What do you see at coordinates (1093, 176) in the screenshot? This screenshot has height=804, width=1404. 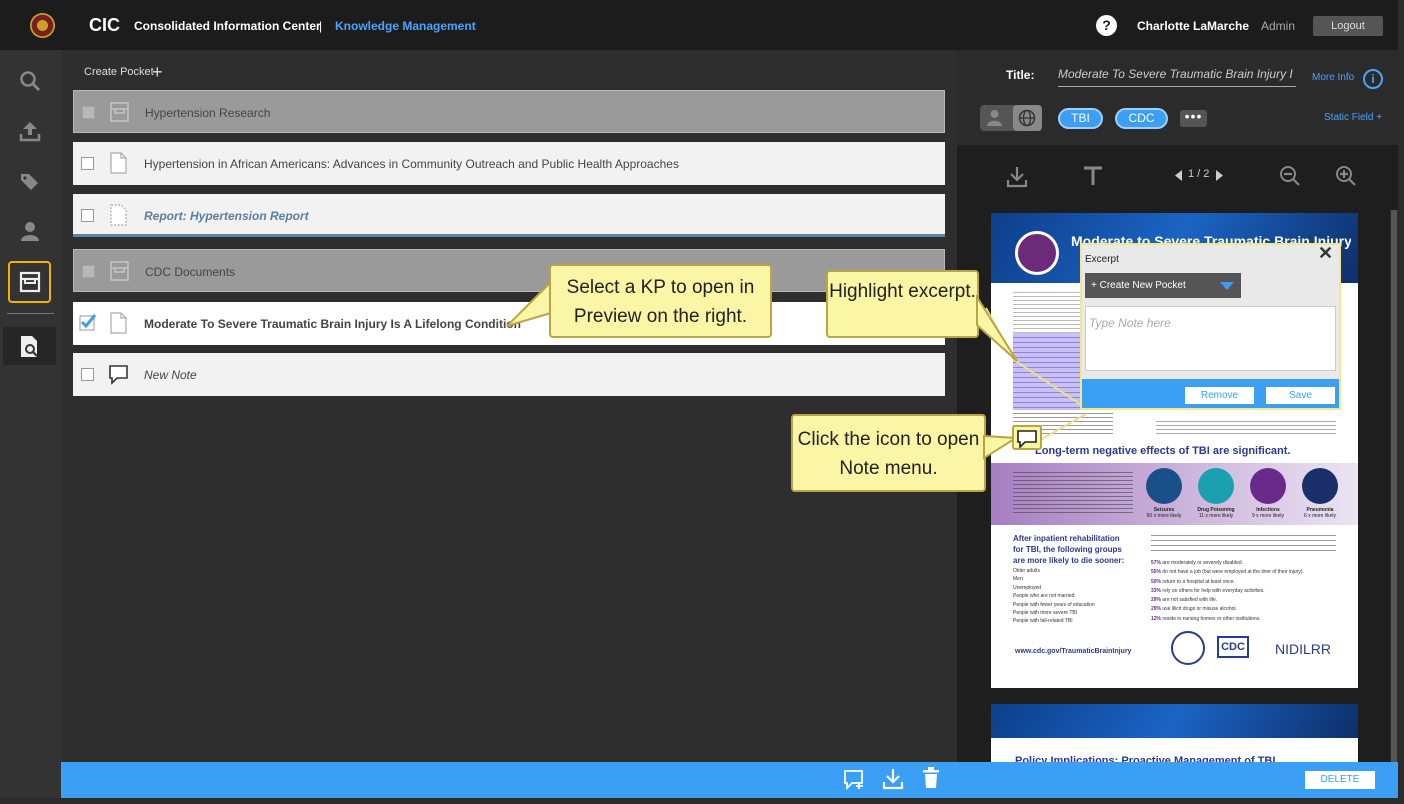 I see `text-icon` at bounding box center [1093, 176].